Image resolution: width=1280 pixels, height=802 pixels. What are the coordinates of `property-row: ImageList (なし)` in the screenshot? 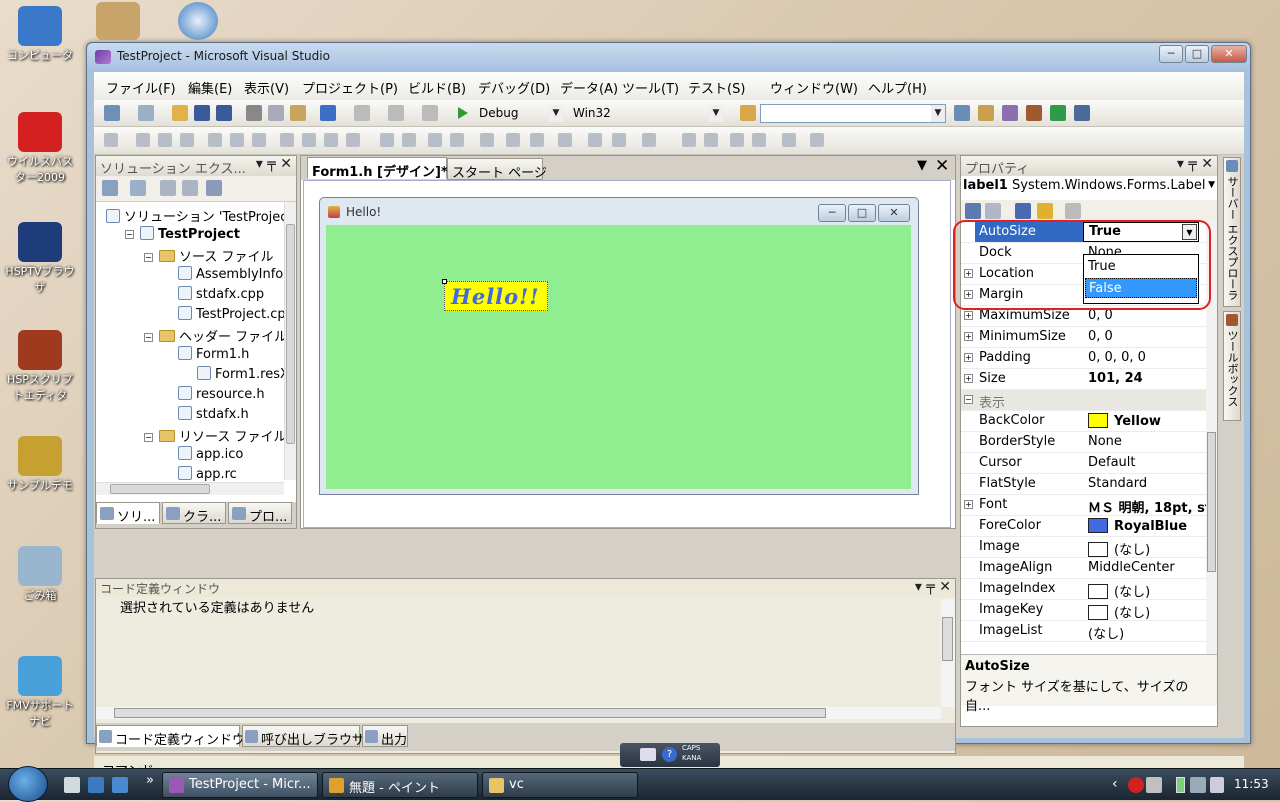 It's located at (1083, 631).